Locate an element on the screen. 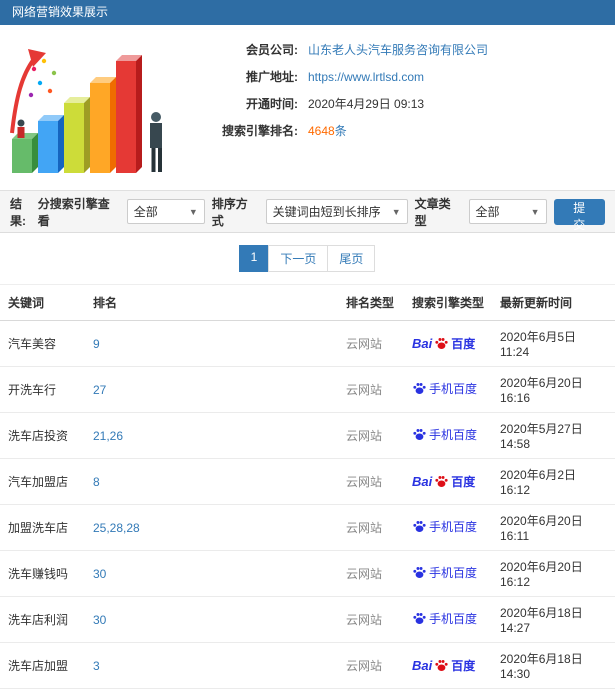 This screenshot has width=615, height=689. promo-url-link: https://www.lrtlsd.com is located at coordinates (366, 77).